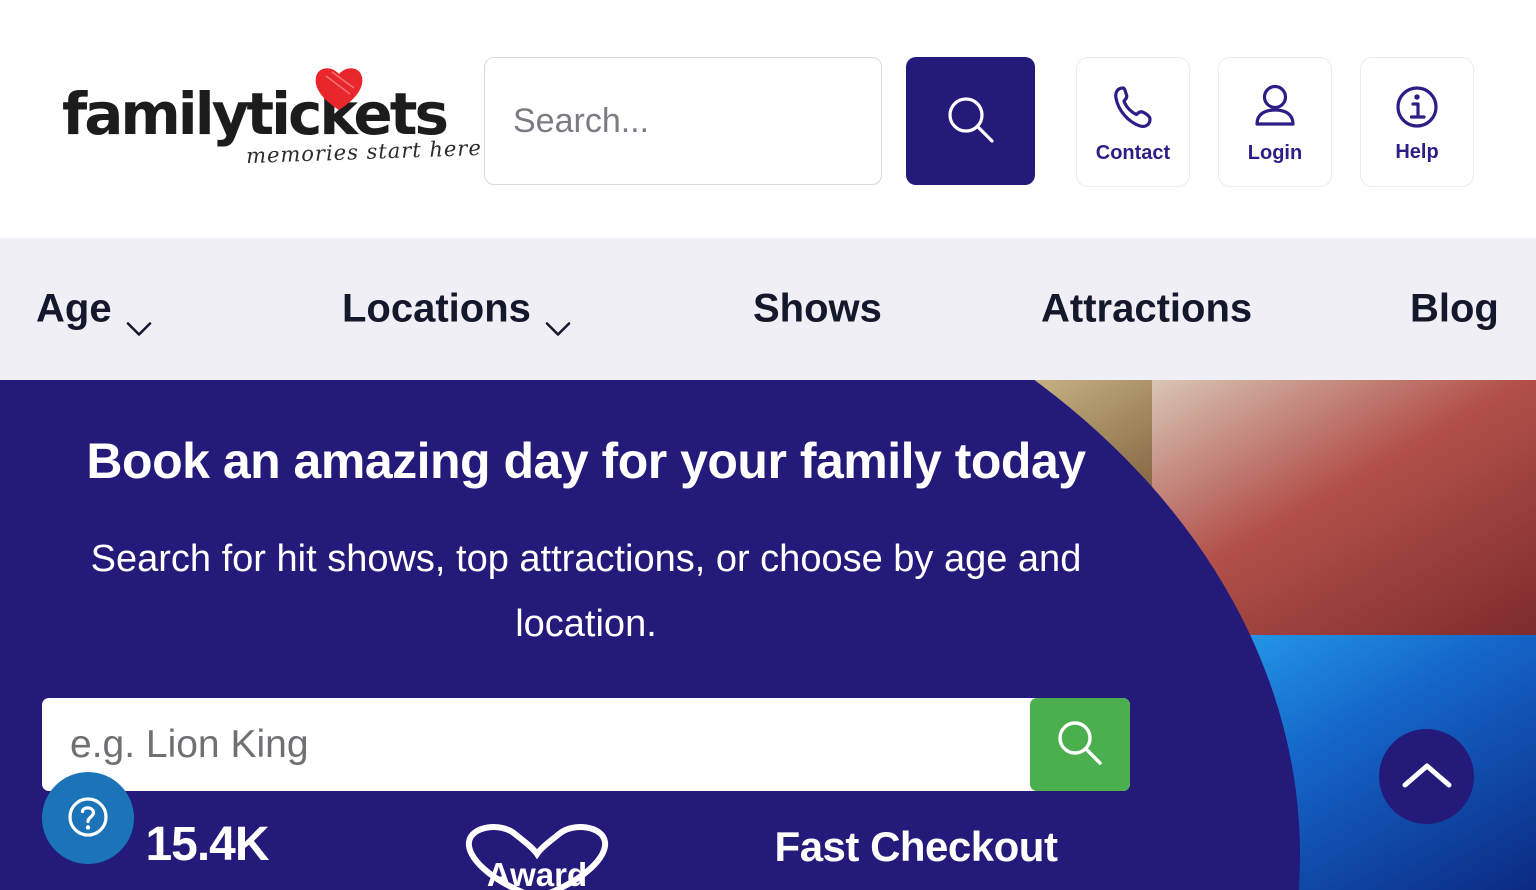 The image size is (1536, 890). Describe the element at coordinates (1417, 109) in the screenshot. I see `info-circle-icon` at that location.